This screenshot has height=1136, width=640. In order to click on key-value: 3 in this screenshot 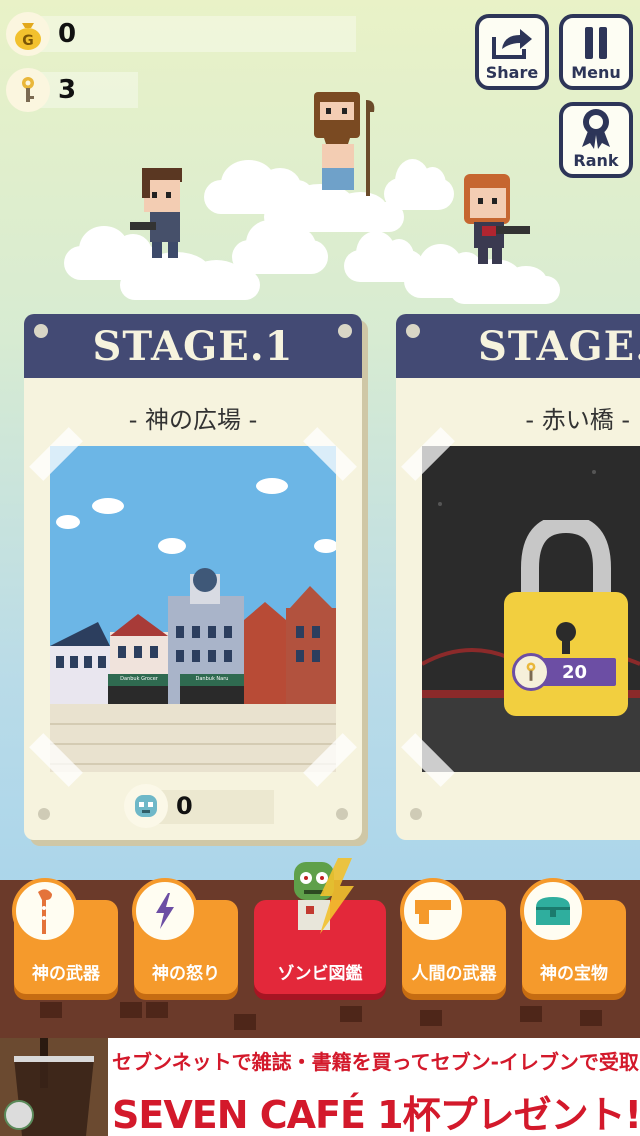, I will do `click(67, 90)`.